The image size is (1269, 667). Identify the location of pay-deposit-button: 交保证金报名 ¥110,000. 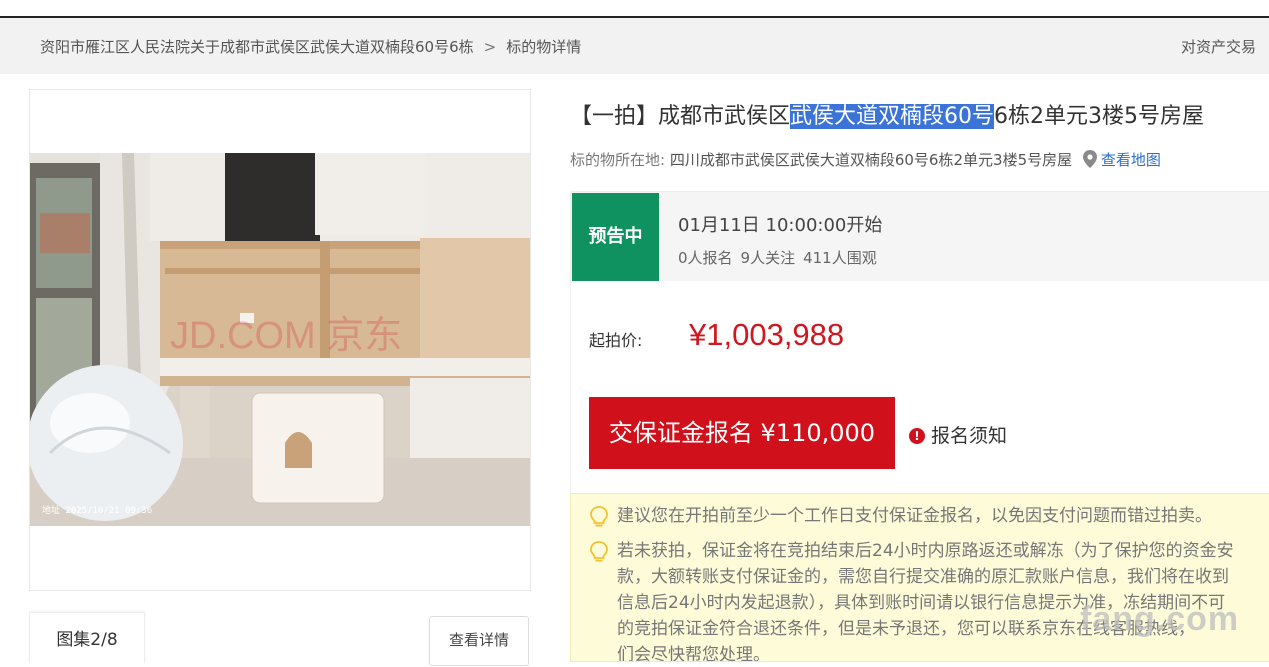
(742, 433).